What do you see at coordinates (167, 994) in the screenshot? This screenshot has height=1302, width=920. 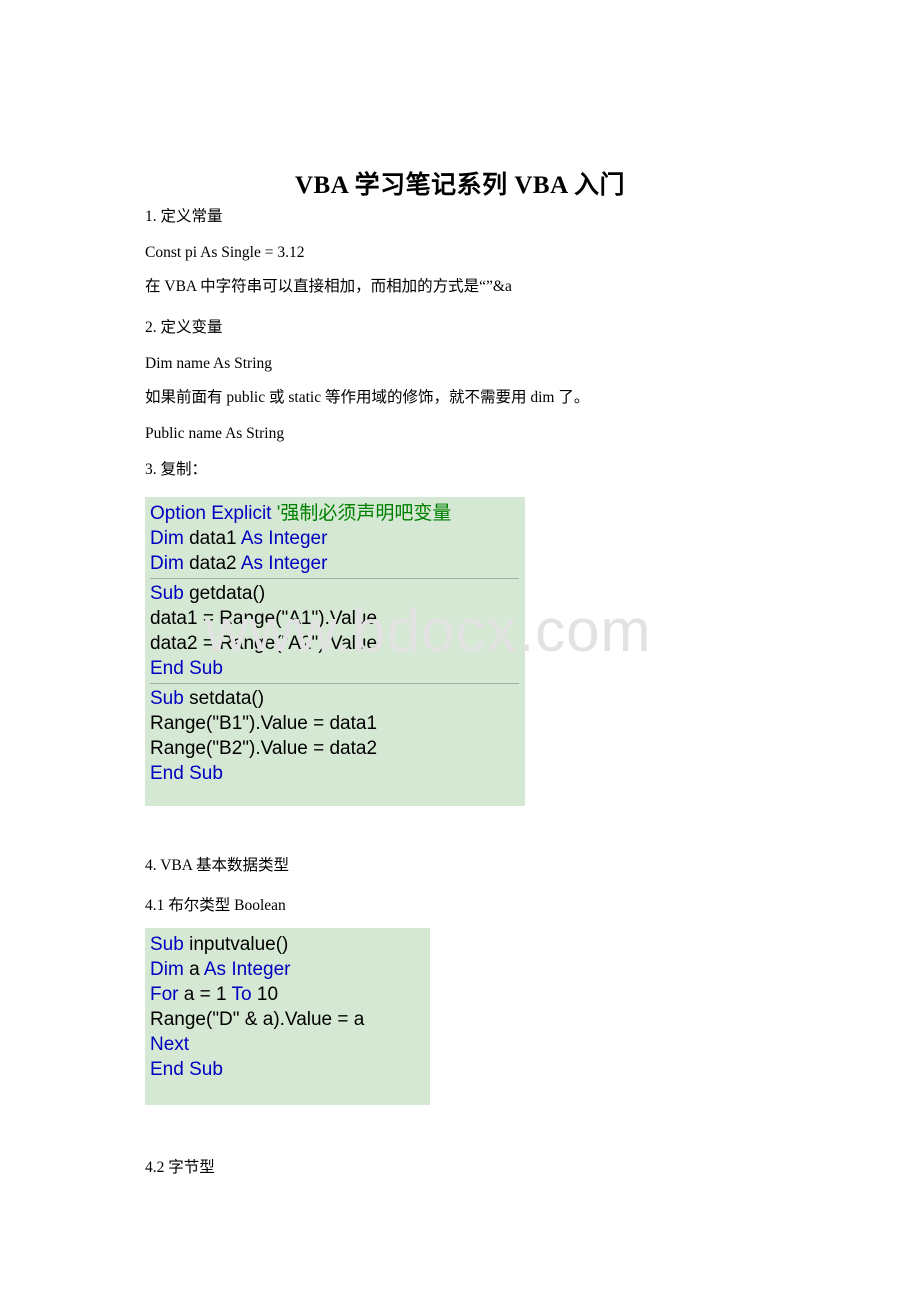 I see `code-token-kw: For` at bounding box center [167, 994].